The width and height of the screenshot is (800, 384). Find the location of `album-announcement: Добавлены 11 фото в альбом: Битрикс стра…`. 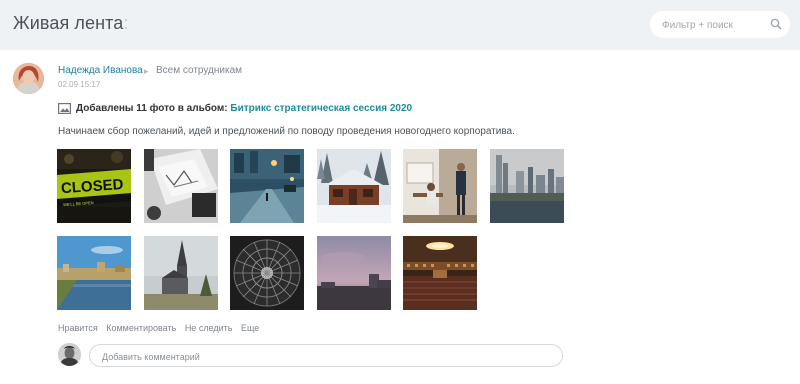

album-announcement: Добавлены 11 фото в альбом: Битрикс стра… is located at coordinates (235, 110).